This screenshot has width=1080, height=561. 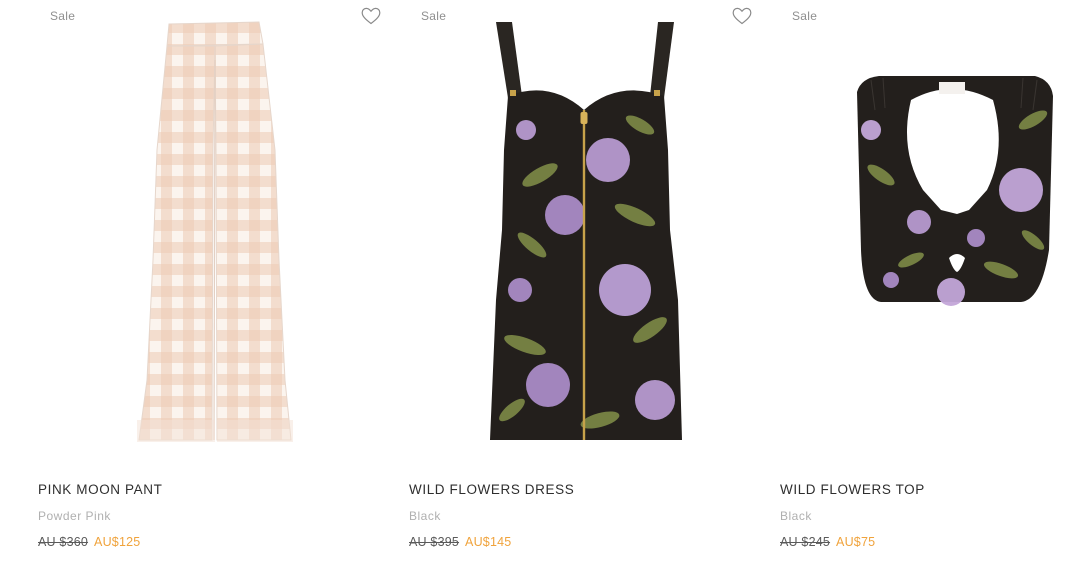 What do you see at coordinates (215, 231) in the screenshot?
I see `gingham-pant-image` at bounding box center [215, 231].